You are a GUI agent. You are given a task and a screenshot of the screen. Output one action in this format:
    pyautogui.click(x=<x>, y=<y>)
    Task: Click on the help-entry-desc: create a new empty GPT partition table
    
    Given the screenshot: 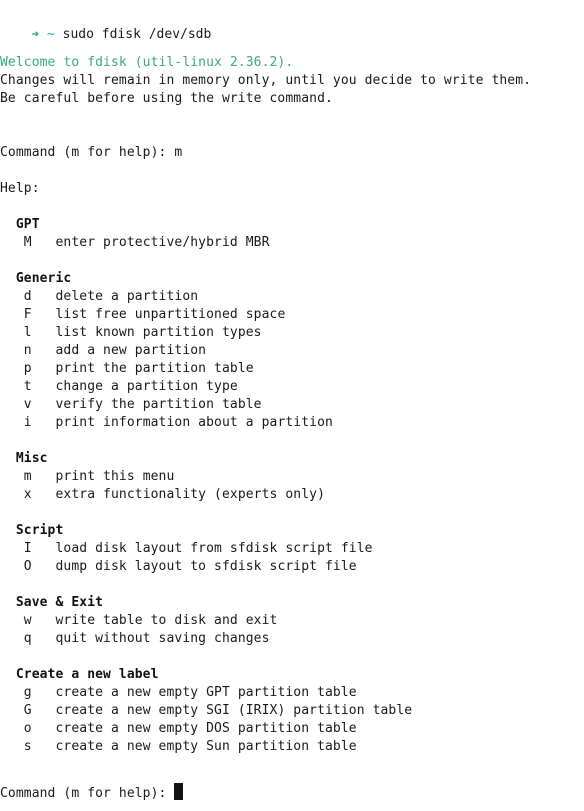 What is the action you would take?
    pyautogui.click(x=206, y=692)
    